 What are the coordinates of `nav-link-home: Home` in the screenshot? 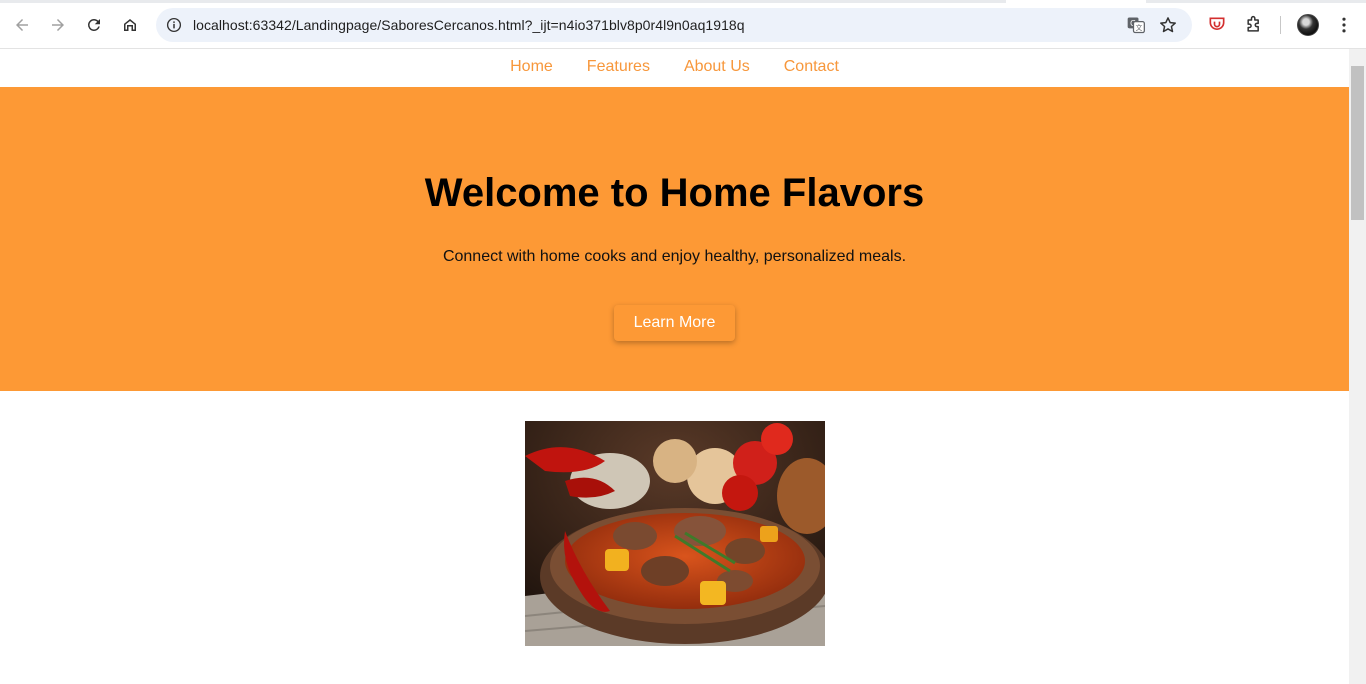 It's located at (531, 66).